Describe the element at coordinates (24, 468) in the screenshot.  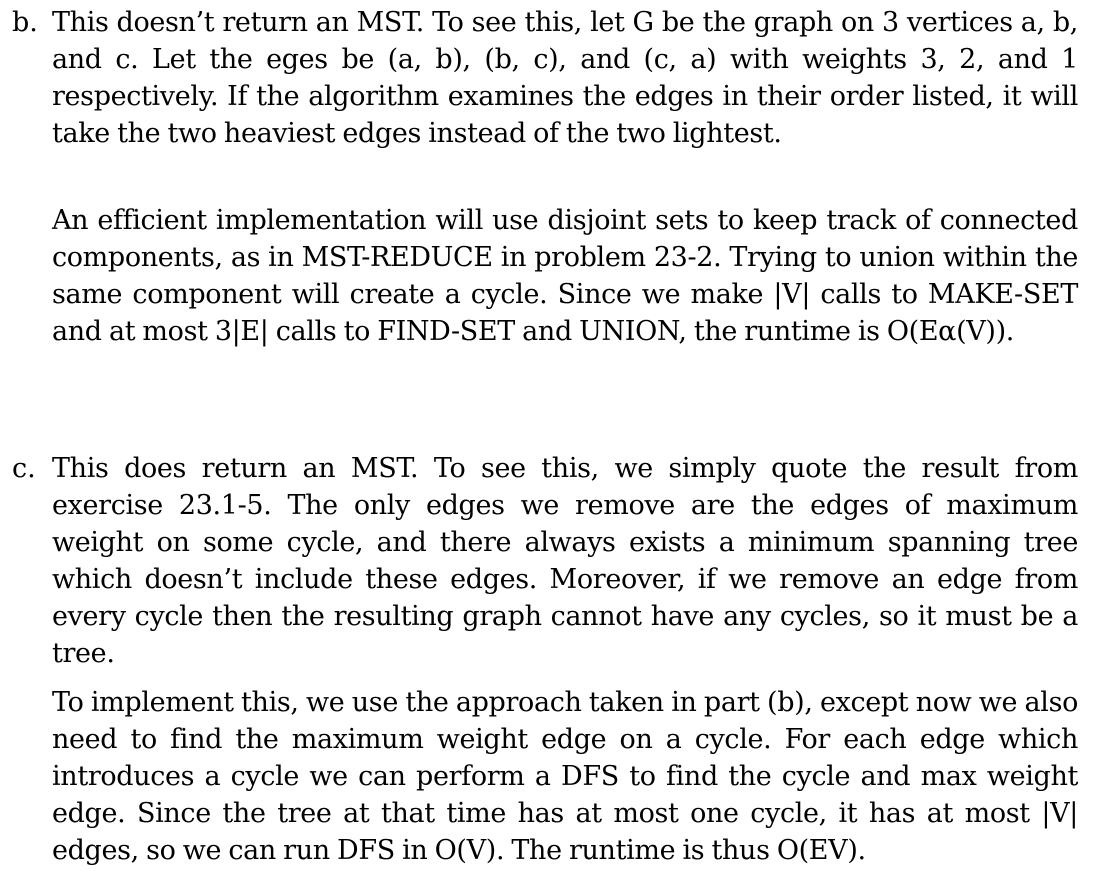
I see `item-label: c.` at that location.